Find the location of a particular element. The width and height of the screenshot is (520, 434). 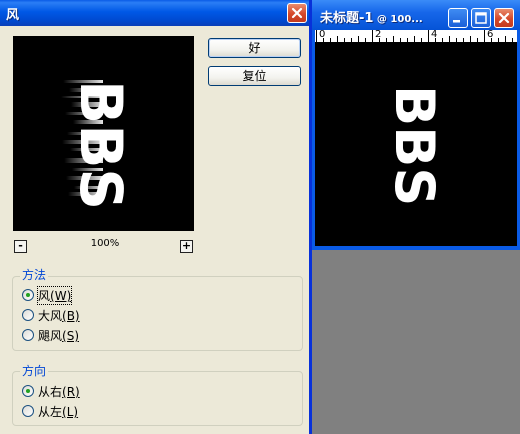

radio-label: 风(W) is located at coordinates (54, 295).